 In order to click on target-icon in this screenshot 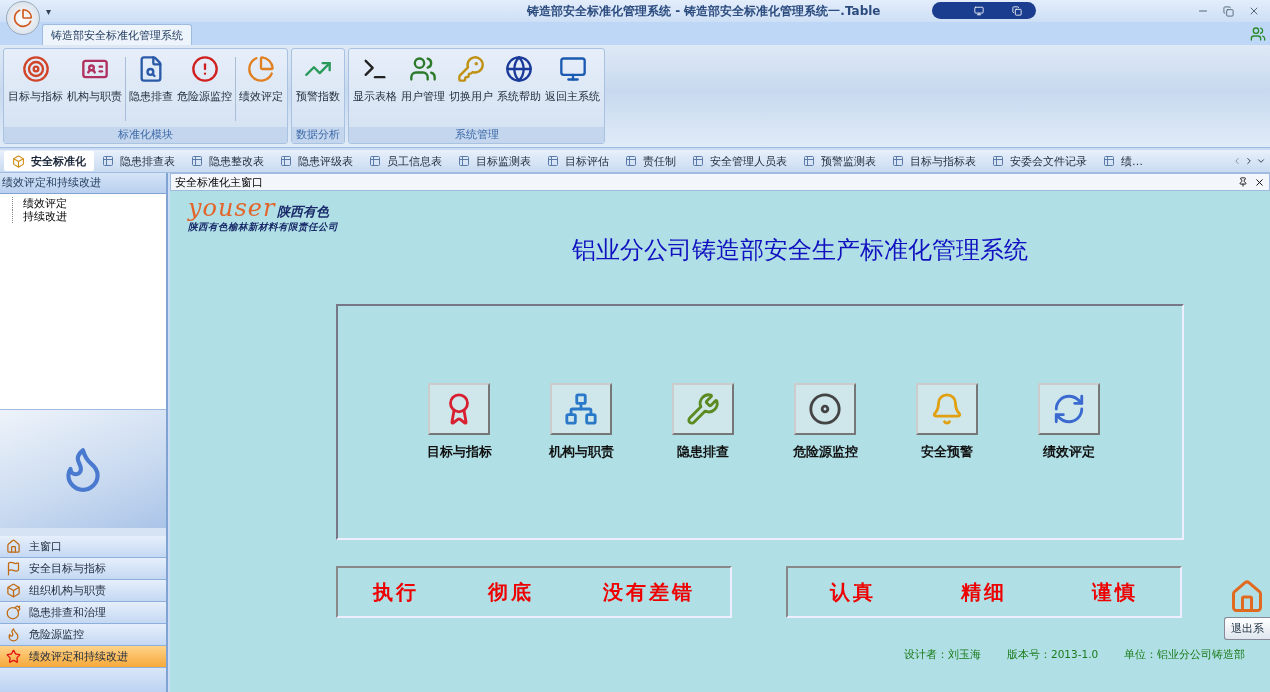, I will do `click(35, 69)`.